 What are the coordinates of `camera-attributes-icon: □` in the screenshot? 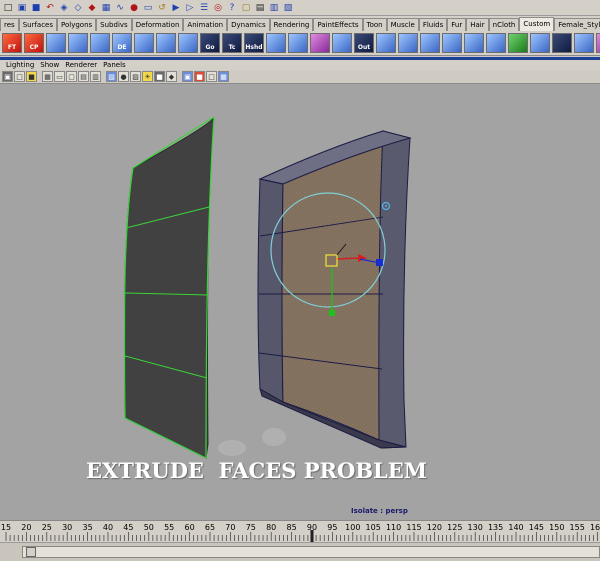 It's located at (19, 76).